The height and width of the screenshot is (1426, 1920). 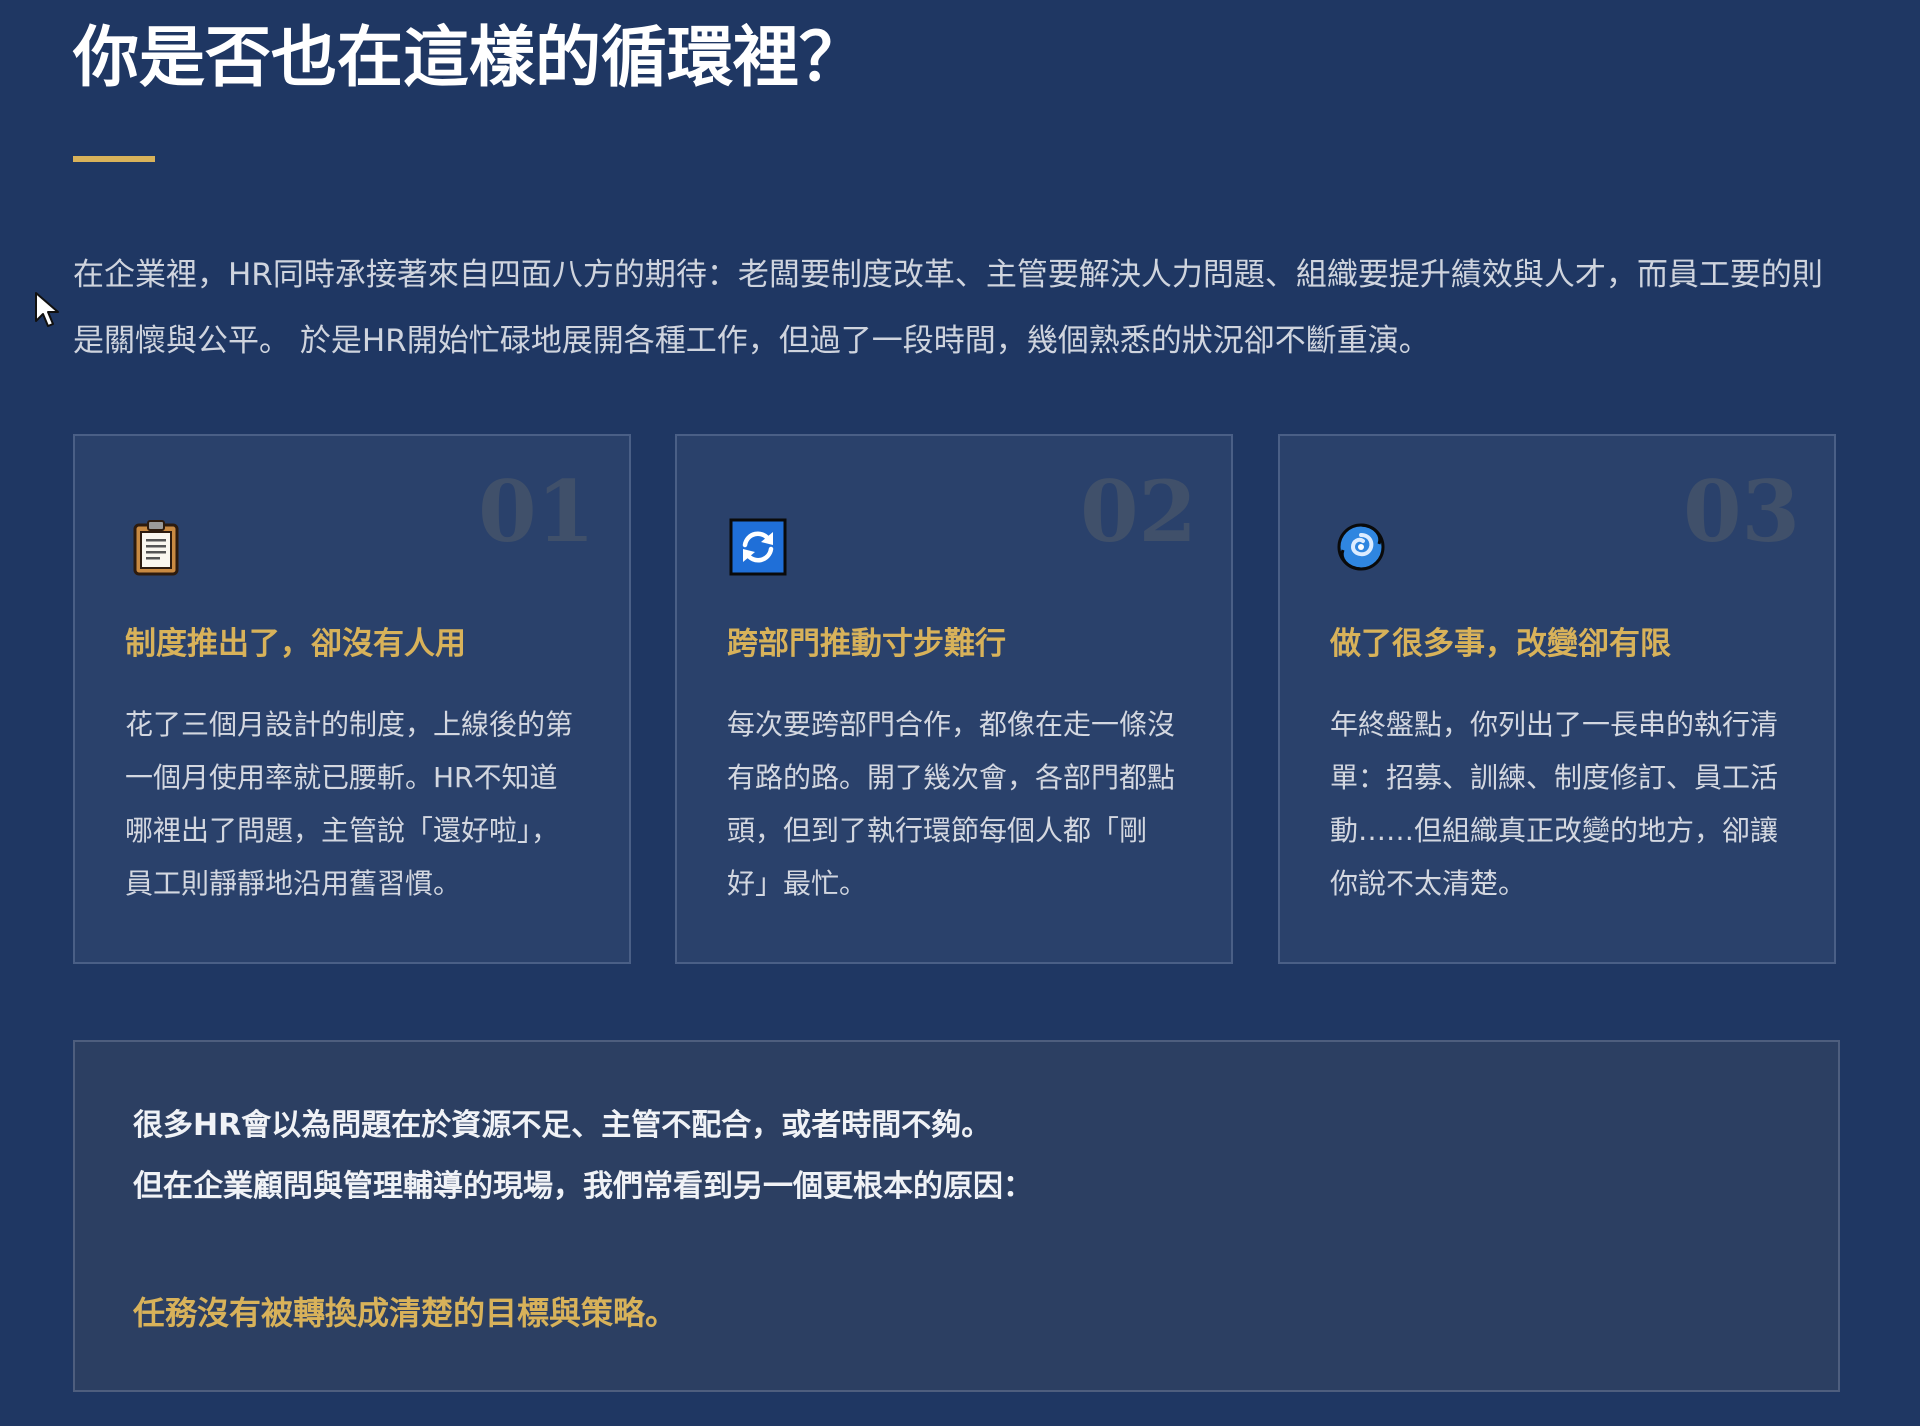 What do you see at coordinates (469, 57) in the screenshot?
I see `page-title: 你是否也在這樣的循環裡？` at bounding box center [469, 57].